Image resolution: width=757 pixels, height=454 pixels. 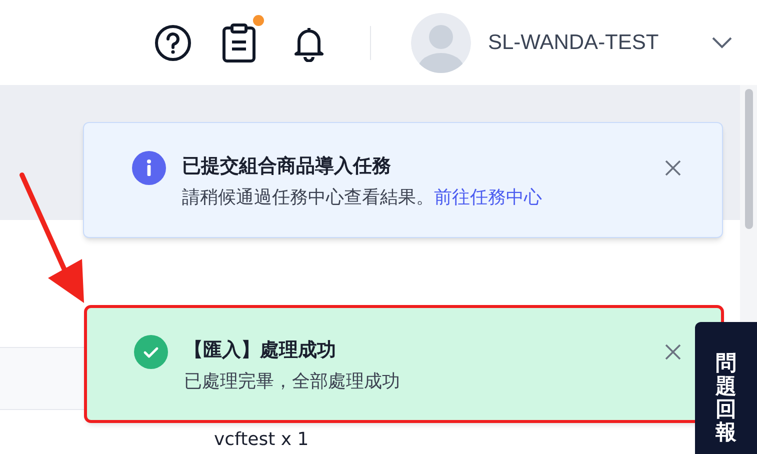 What do you see at coordinates (748, 159) in the screenshot?
I see `scrollbar` at bounding box center [748, 159].